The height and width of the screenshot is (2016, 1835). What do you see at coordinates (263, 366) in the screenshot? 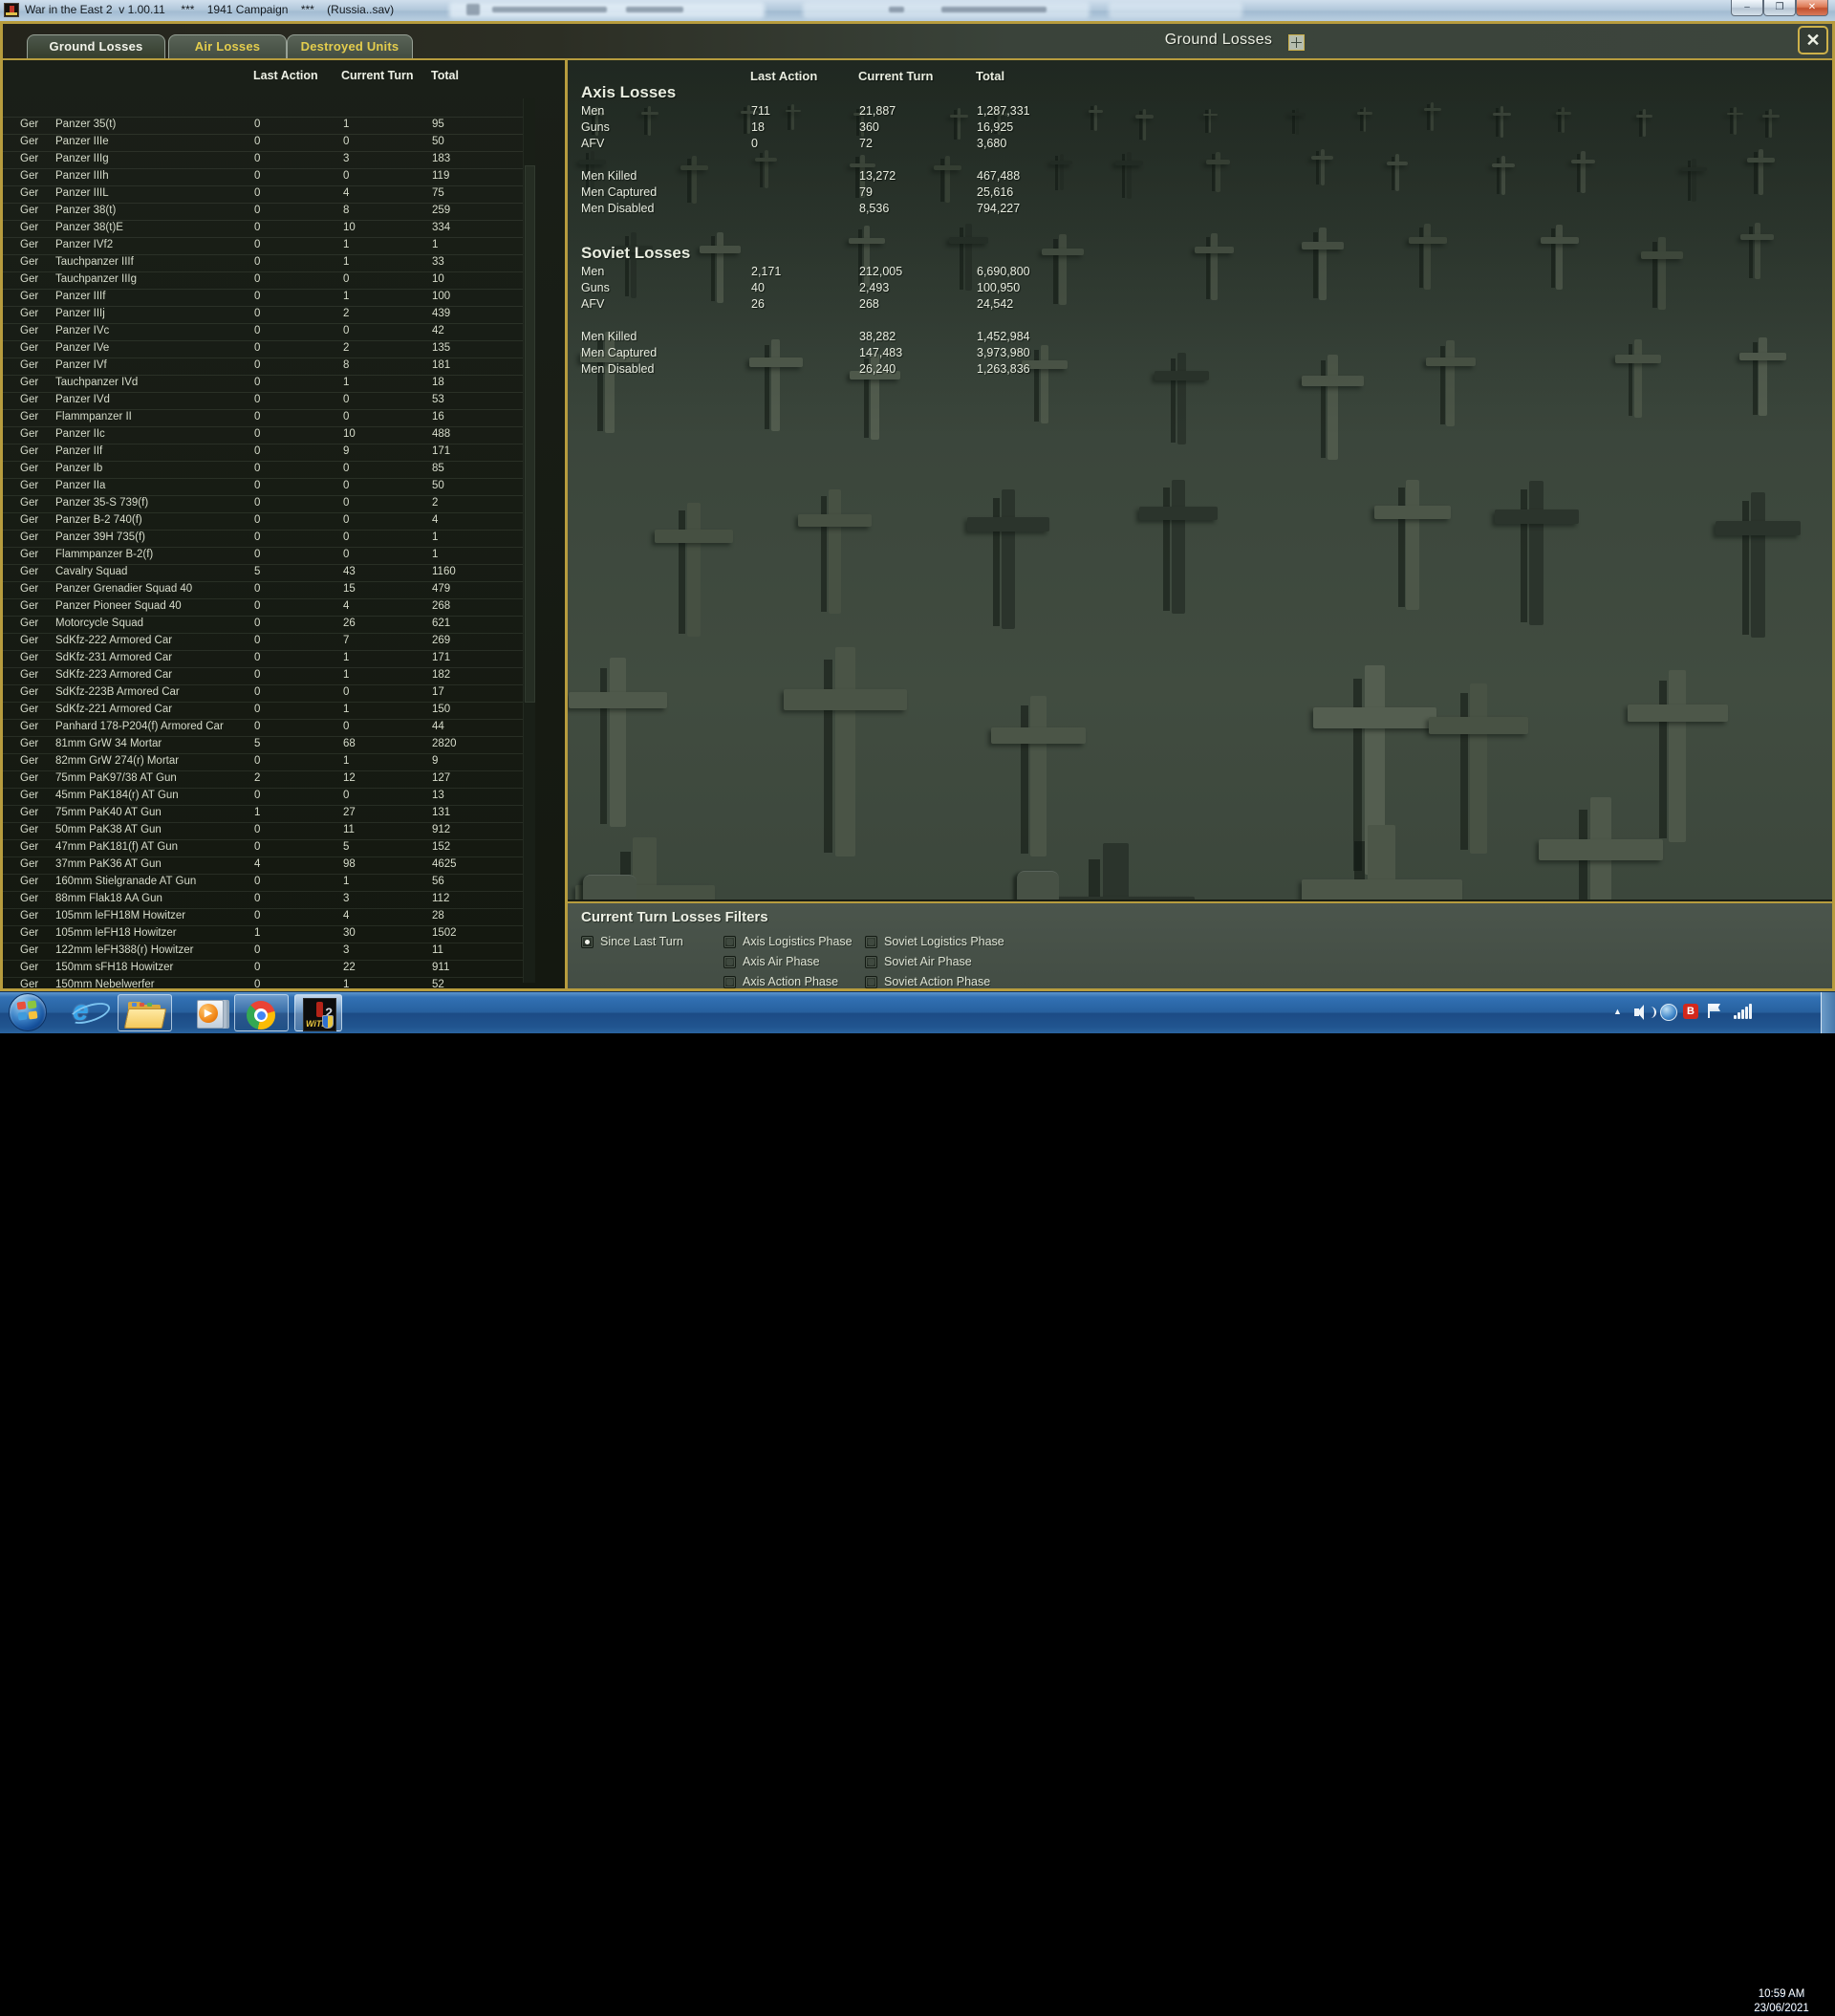
I see `table-row: Ger Panzer IVf 0 8 181` at bounding box center [263, 366].